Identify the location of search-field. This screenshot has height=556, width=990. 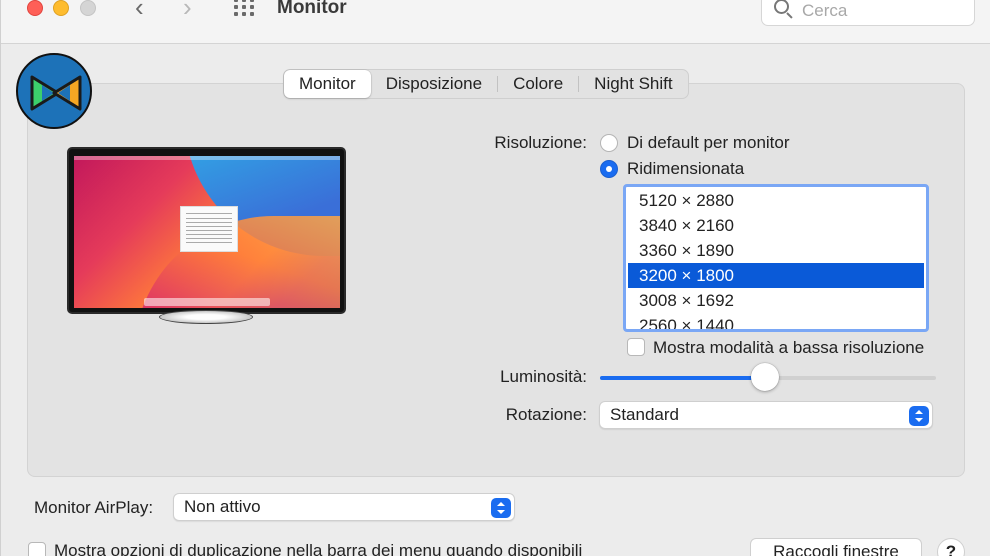
(868, 13).